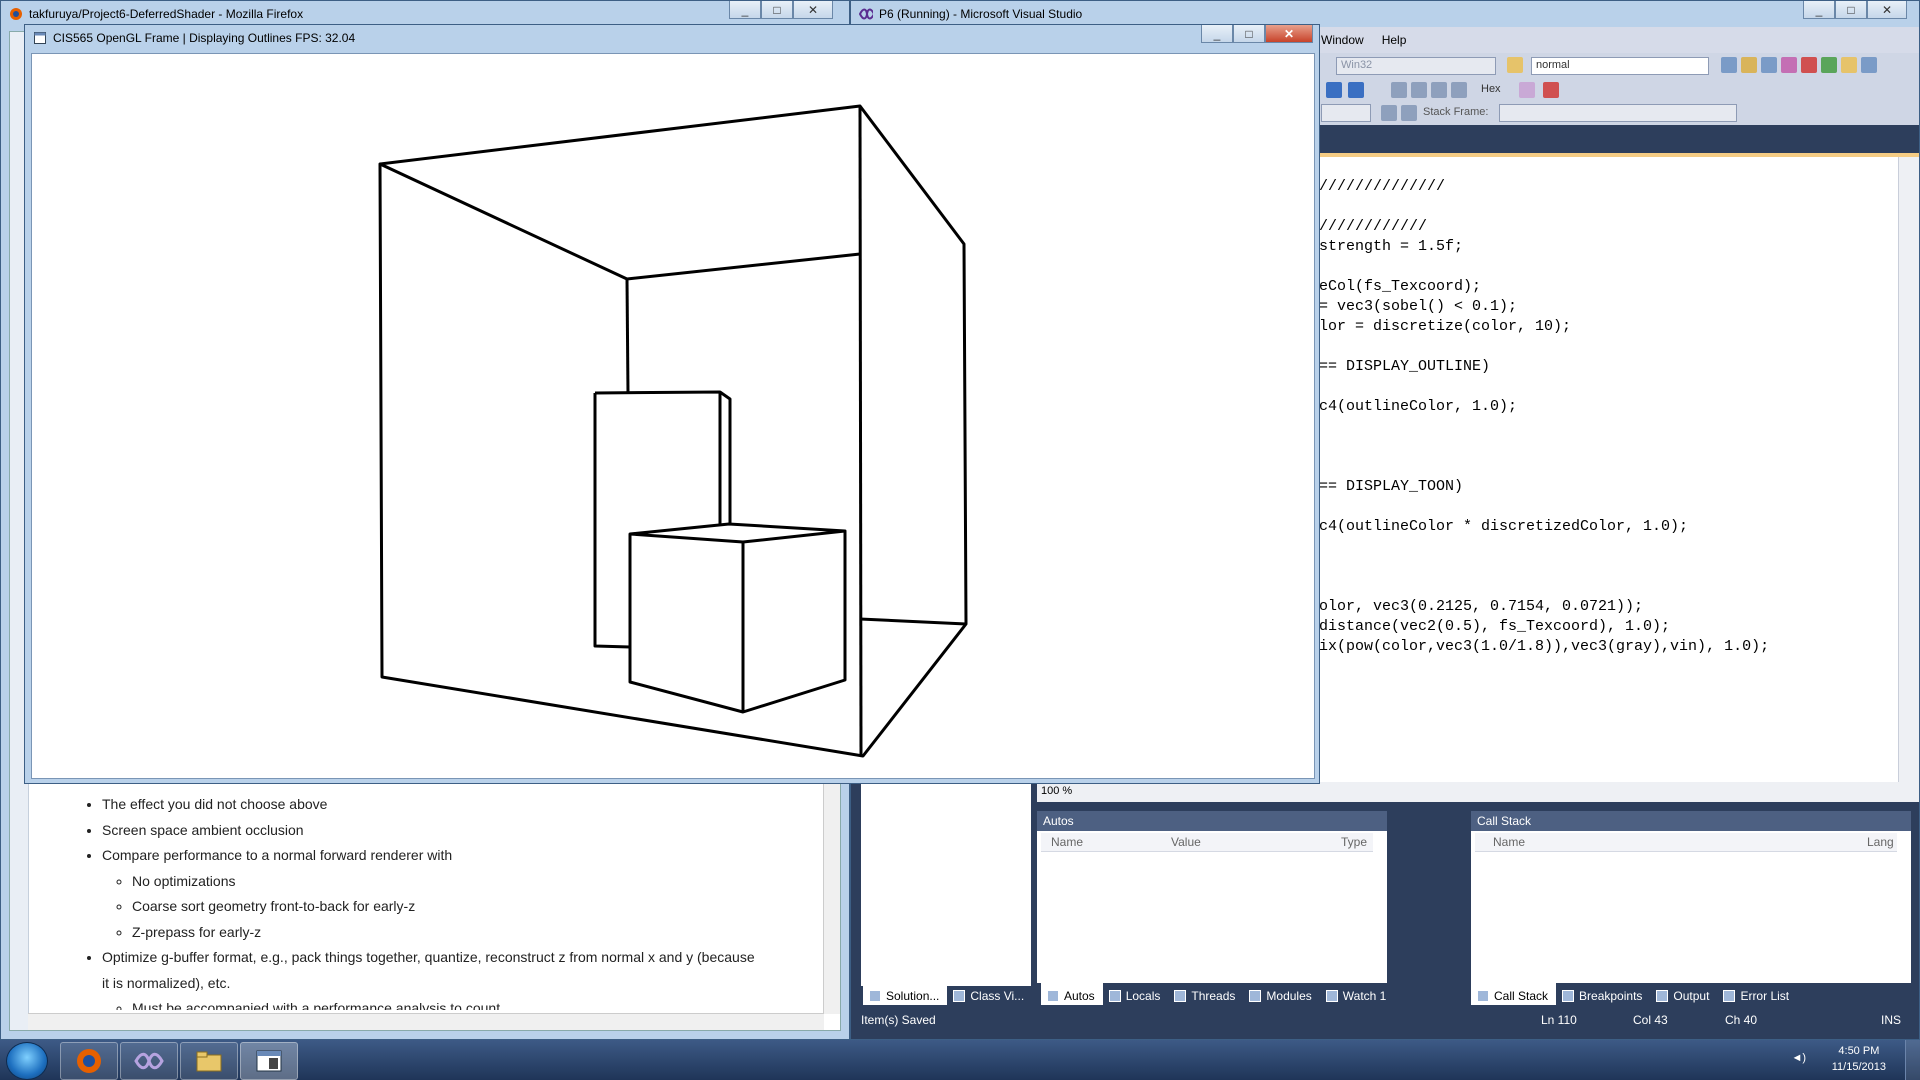 Image resolution: width=1920 pixels, height=1080 pixels. What do you see at coordinates (1439, 90) in the screenshot?
I see `step-over-icon` at bounding box center [1439, 90].